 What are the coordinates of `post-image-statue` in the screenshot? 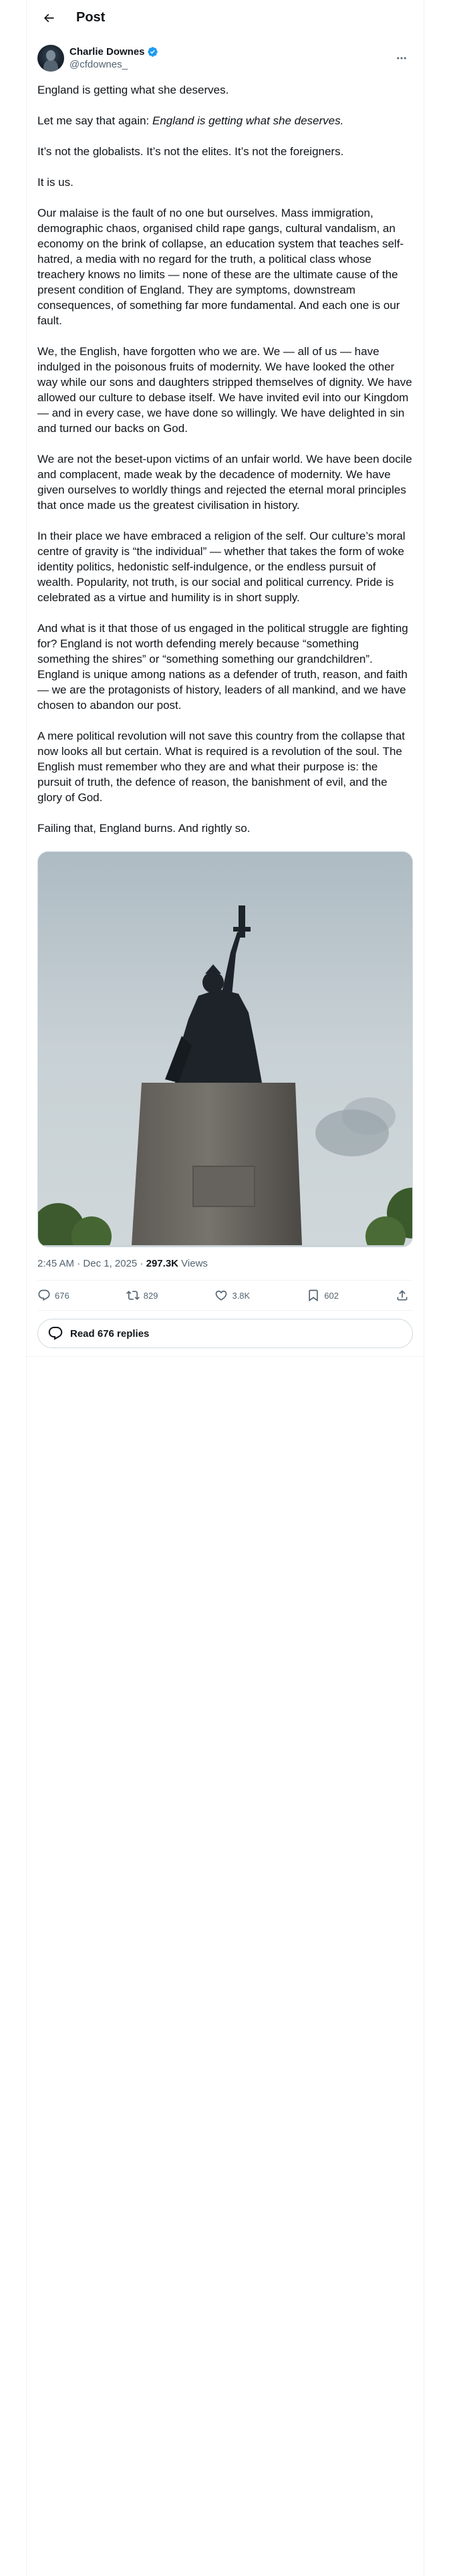 It's located at (225, 1049).